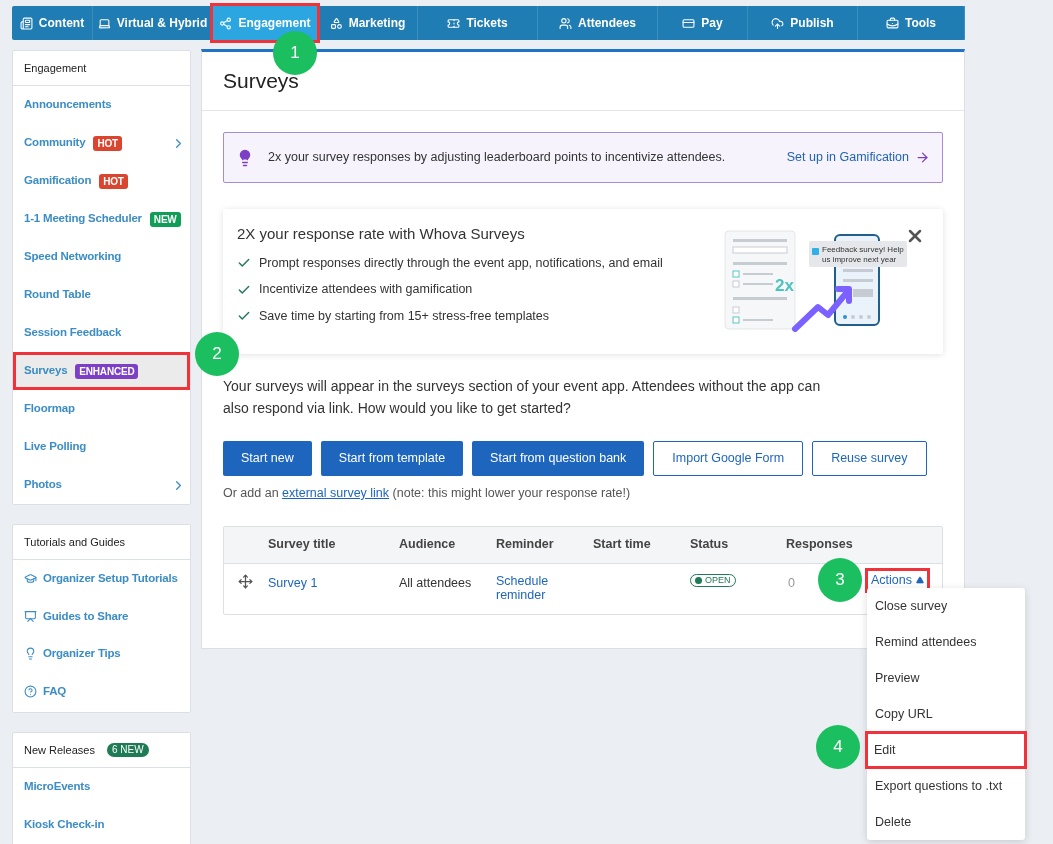  What do you see at coordinates (101, 409) in the screenshot?
I see `sidebar-item: Floormap` at bounding box center [101, 409].